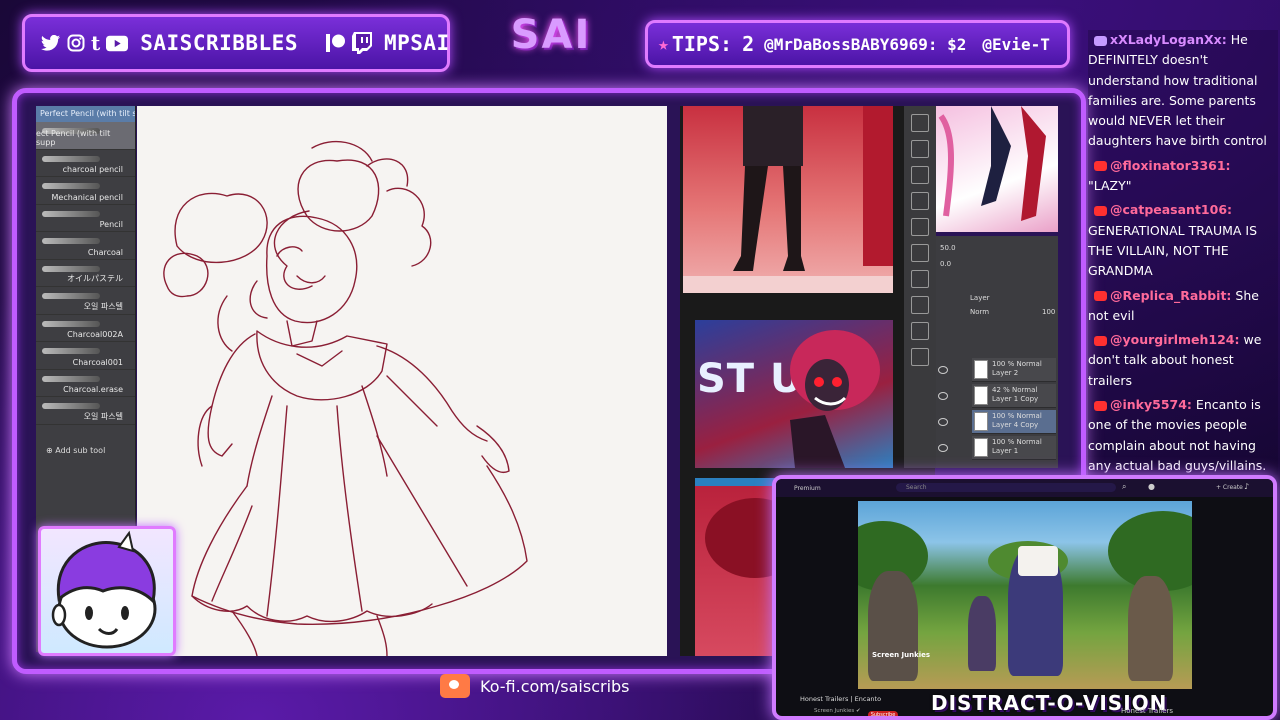  What do you see at coordinates (107, 591) in the screenshot?
I see `streamer-avatar` at bounding box center [107, 591].